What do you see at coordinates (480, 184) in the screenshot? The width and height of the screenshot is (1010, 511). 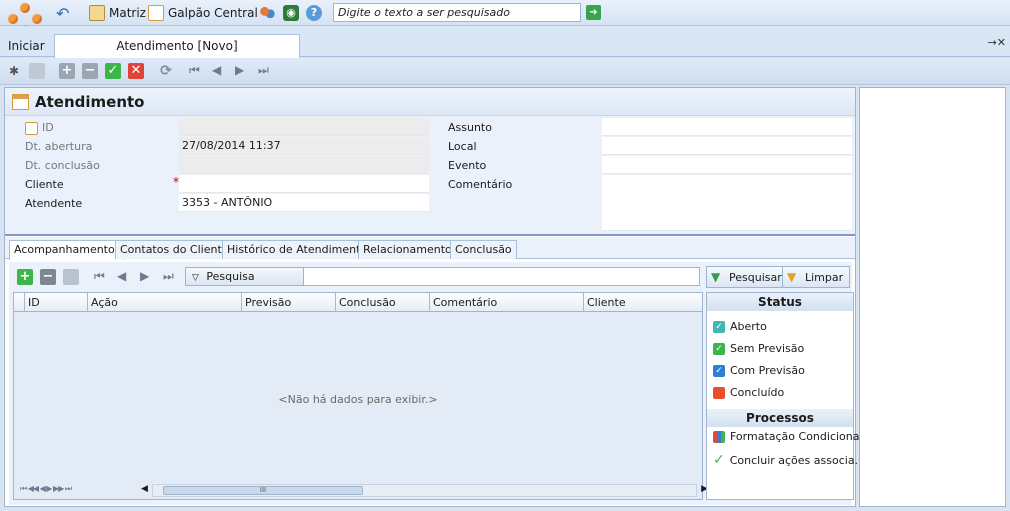 I see `comentario-label: Comentário` at bounding box center [480, 184].